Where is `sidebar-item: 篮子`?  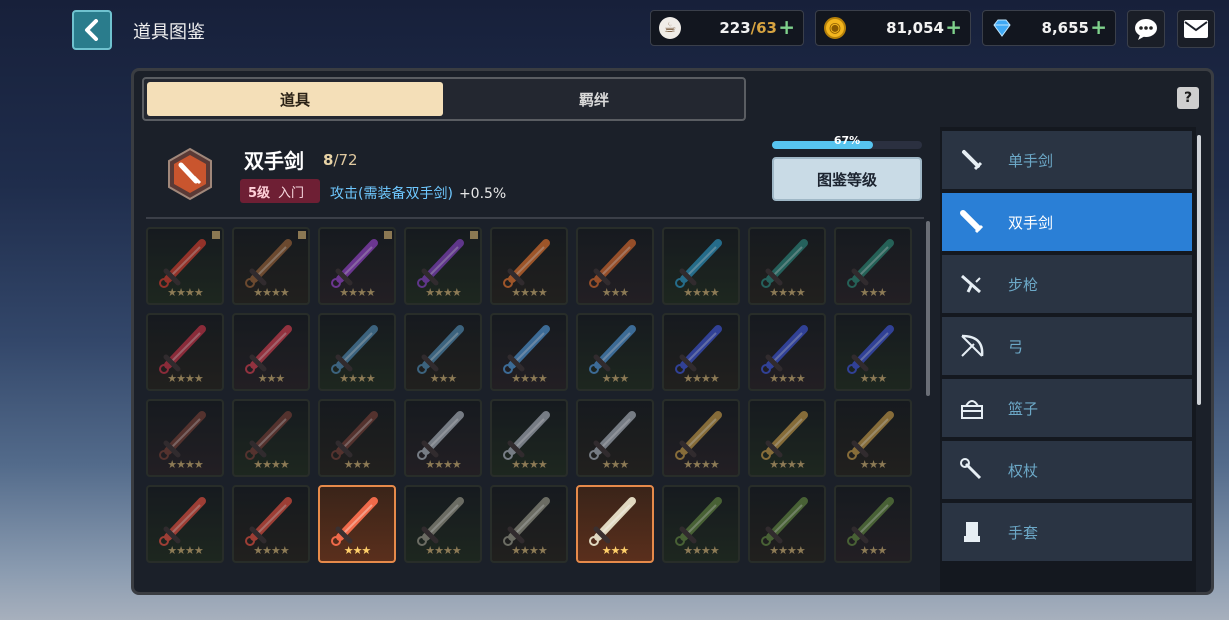
sidebar-item: 篮子 is located at coordinates (1067, 408).